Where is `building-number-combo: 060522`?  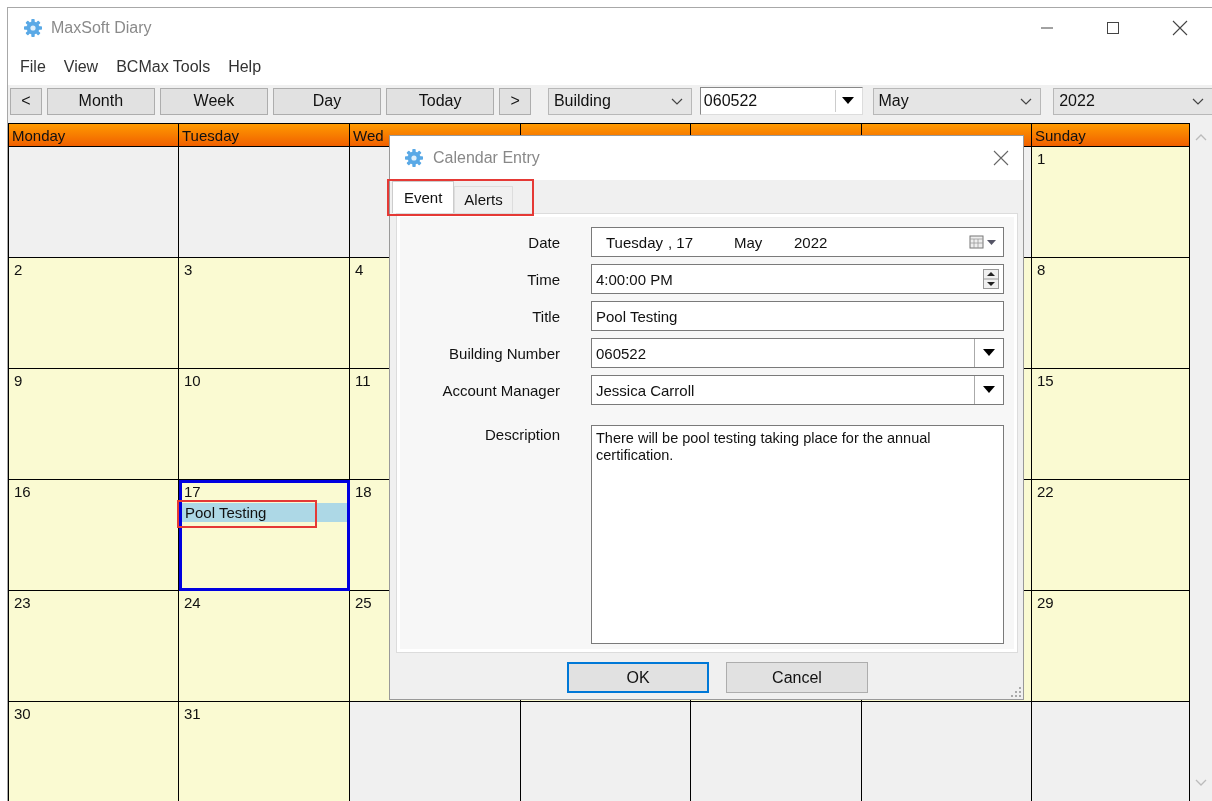
building-number-combo: 060522 is located at coordinates (781, 101).